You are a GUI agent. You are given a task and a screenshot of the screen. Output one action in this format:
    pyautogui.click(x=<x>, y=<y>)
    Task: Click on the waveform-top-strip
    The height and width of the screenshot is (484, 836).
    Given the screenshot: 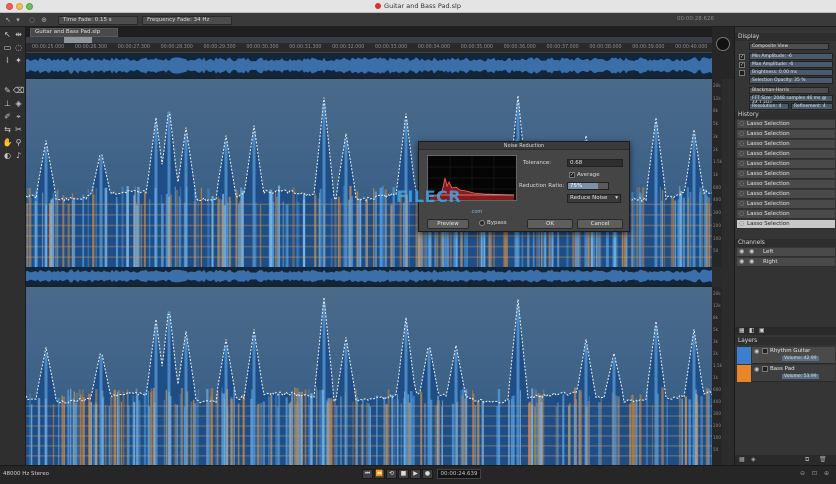 What is the action you would take?
    pyautogui.click(x=369, y=65)
    